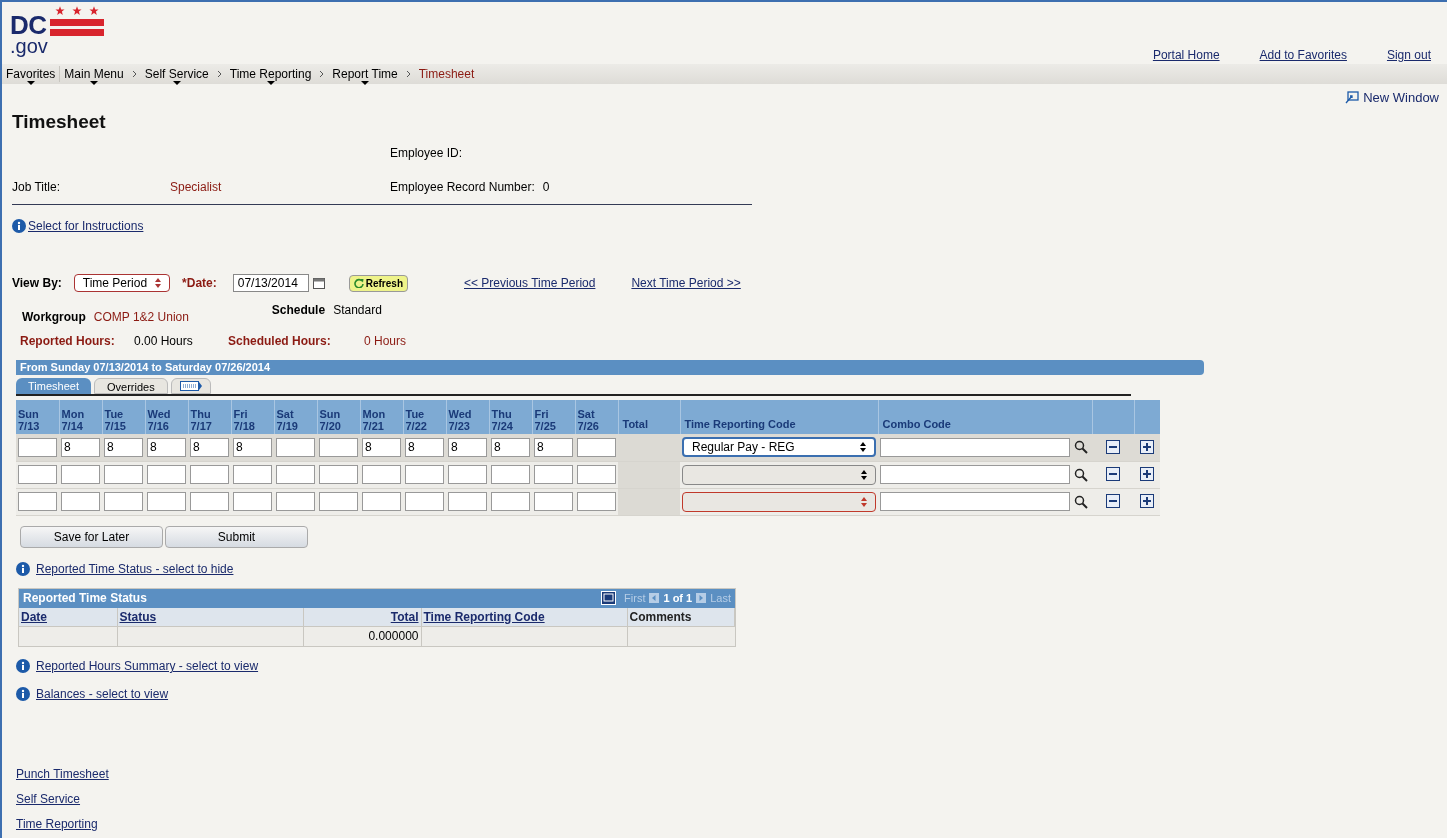  What do you see at coordinates (779, 447) in the screenshot?
I see `time-reporting-code-select: Regular Pay - REG` at bounding box center [779, 447].